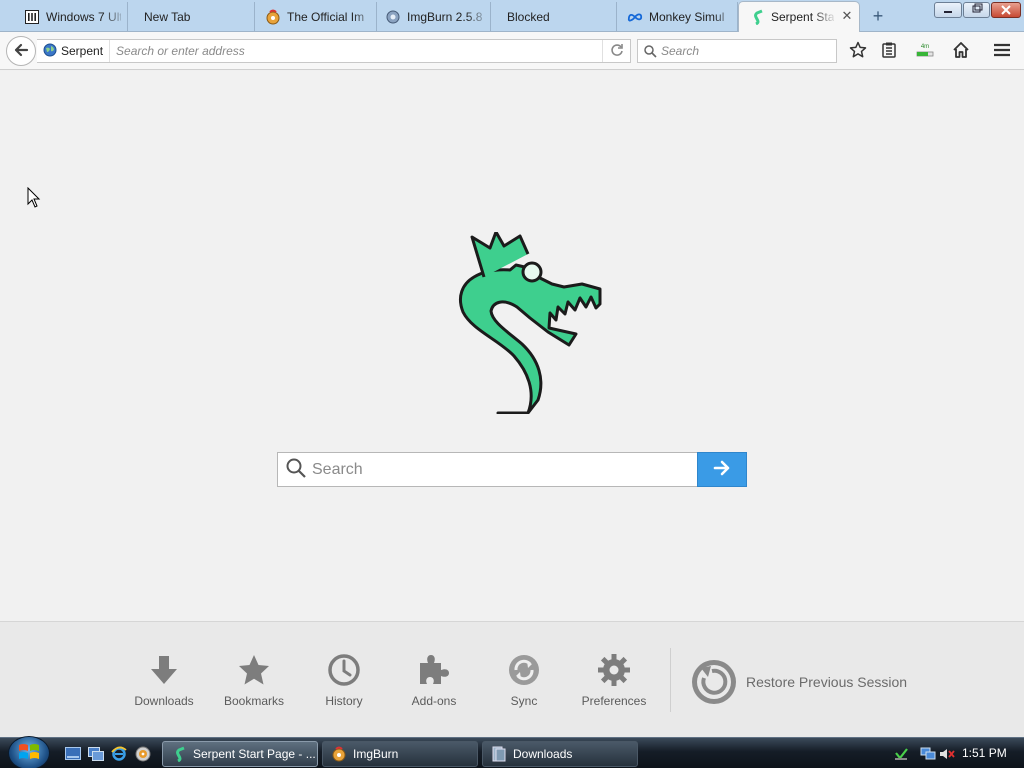 Image resolution: width=1024 pixels, height=768 pixels. I want to click on launcher-history: History, so click(344, 679).